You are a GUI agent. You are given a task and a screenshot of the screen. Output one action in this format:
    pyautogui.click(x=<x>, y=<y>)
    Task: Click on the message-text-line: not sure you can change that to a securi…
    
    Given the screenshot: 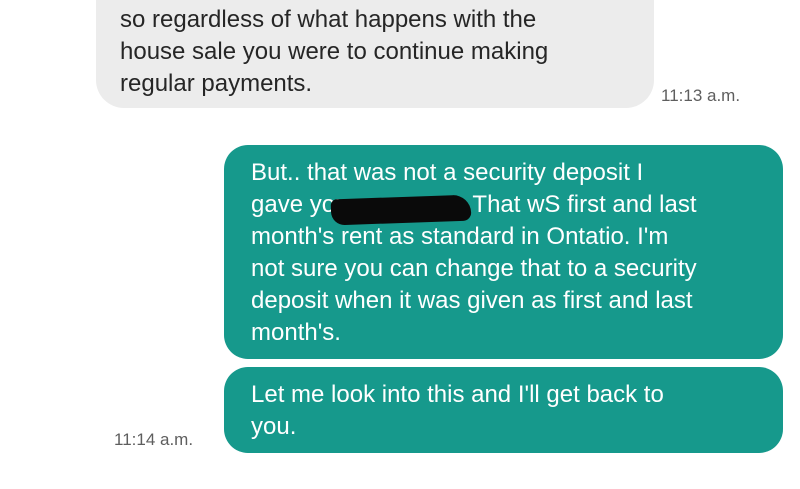 What is the action you would take?
    pyautogui.click(x=474, y=268)
    